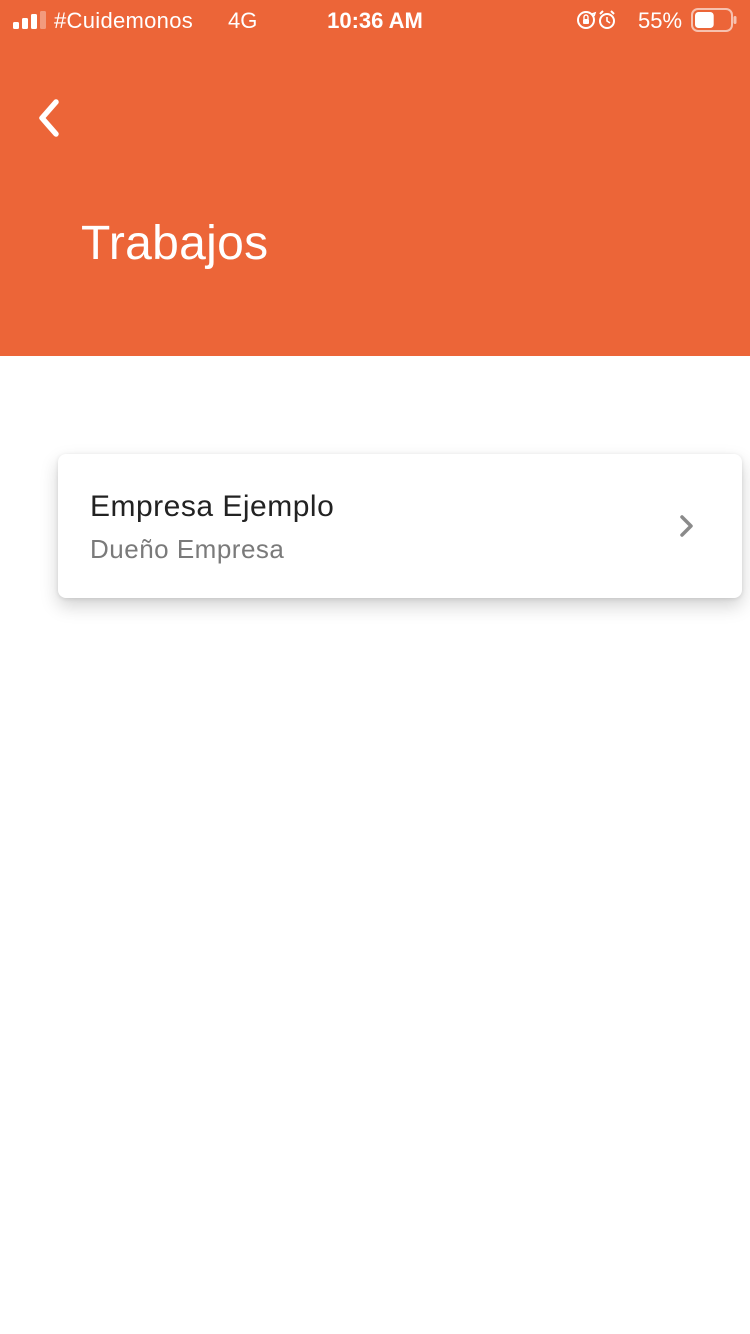 This screenshot has height=1334, width=750. Describe the element at coordinates (660, 20) in the screenshot. I see `battery-percent: 55%` at that location.